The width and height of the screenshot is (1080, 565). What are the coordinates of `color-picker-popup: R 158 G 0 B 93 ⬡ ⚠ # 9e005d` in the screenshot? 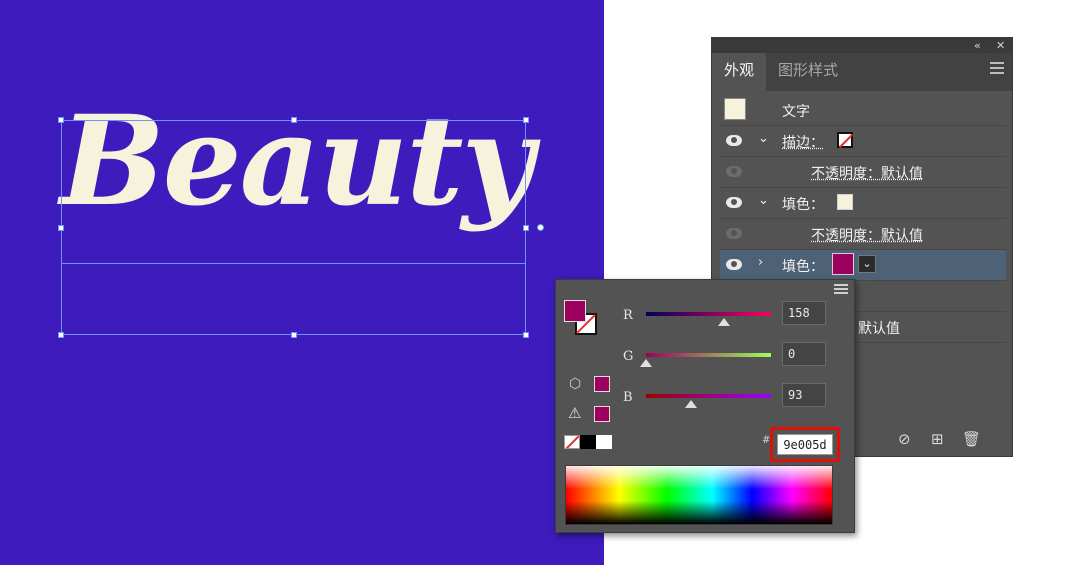 It's located at (705, 406).